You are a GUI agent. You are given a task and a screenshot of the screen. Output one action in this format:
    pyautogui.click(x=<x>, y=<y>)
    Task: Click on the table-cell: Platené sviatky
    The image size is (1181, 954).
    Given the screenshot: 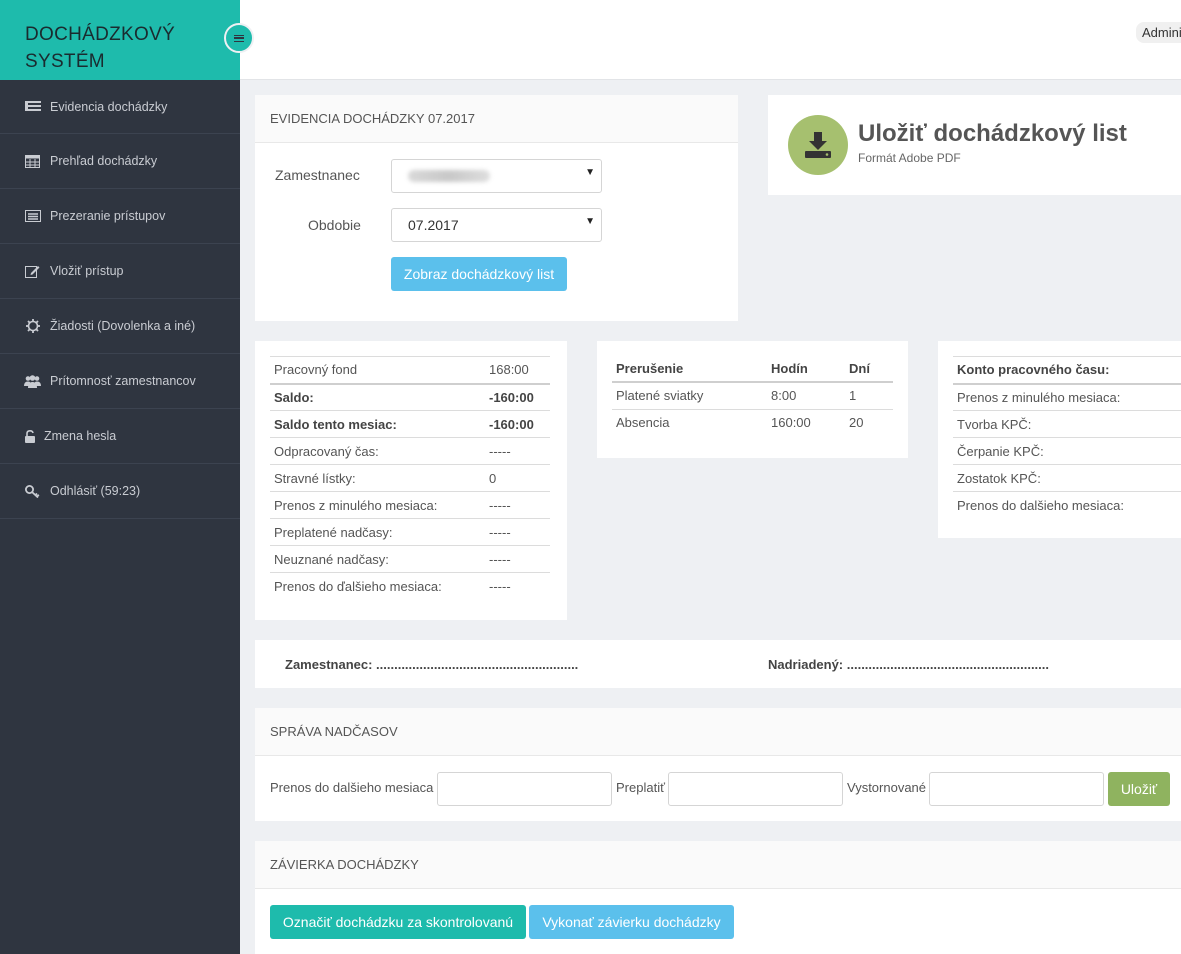 What is the action you would take?
    pyautogui.click(x=660, y=396)
    